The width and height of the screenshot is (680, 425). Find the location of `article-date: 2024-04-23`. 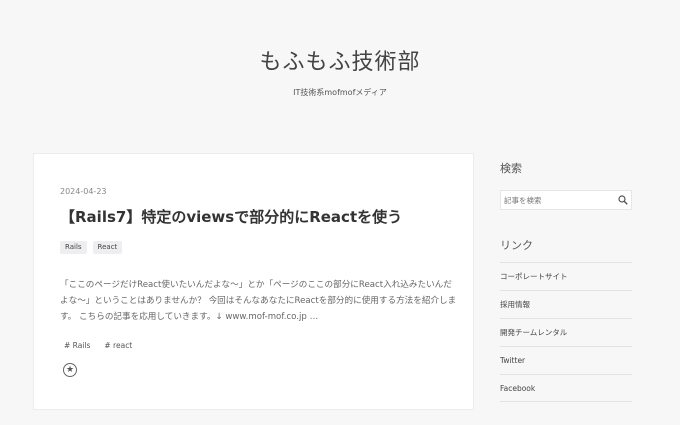

article-date: 2024-04-23 is located at coordinates (83, 191).